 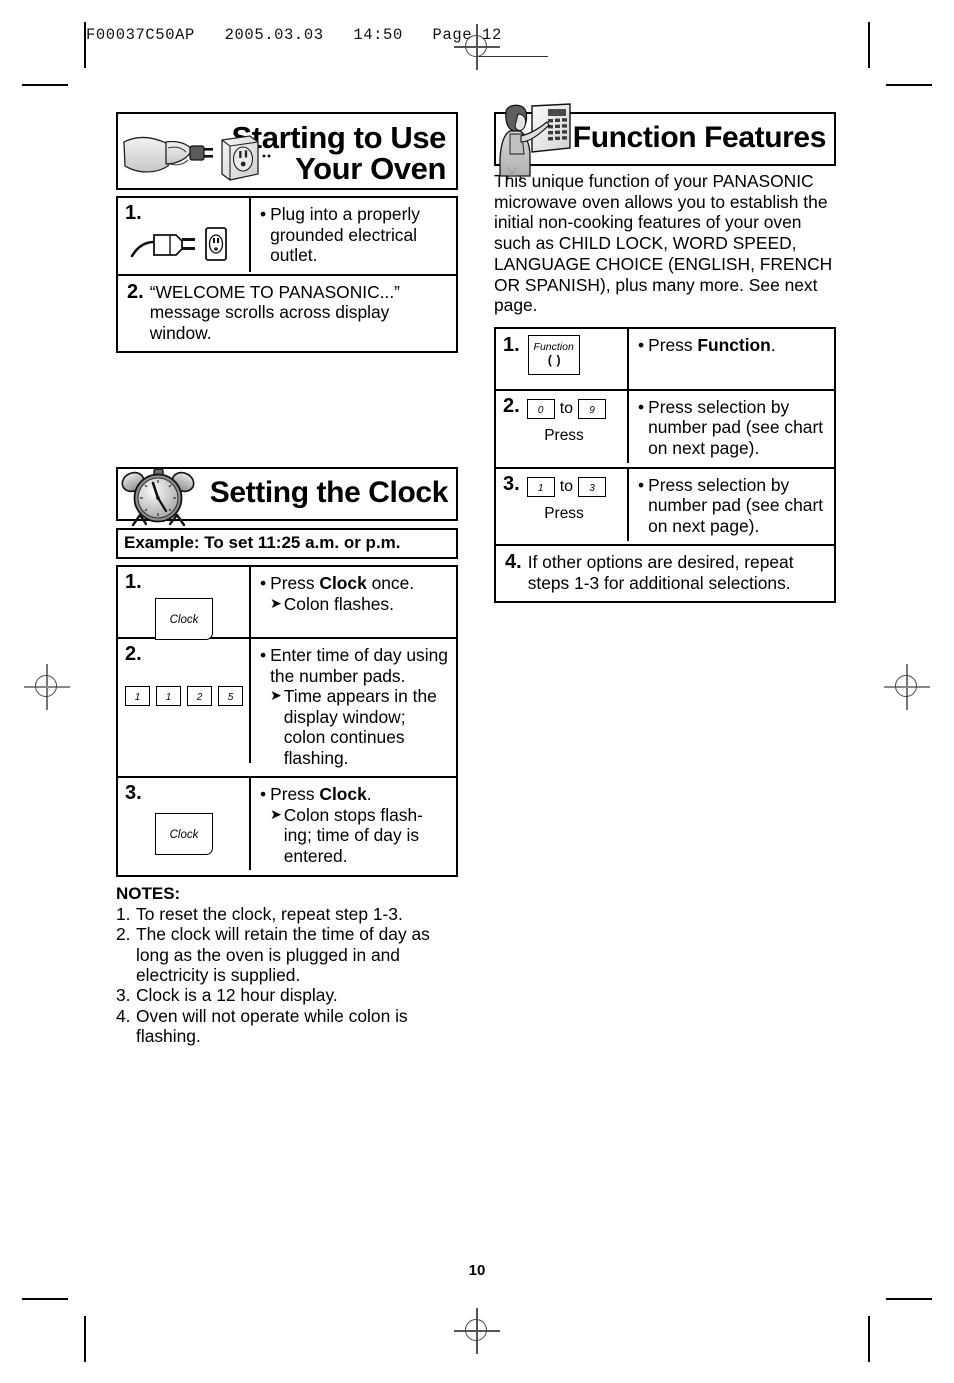 I want to click on clock-step-2-key-cell: 2. 1 1 2 5, so click(x=184, y=701).